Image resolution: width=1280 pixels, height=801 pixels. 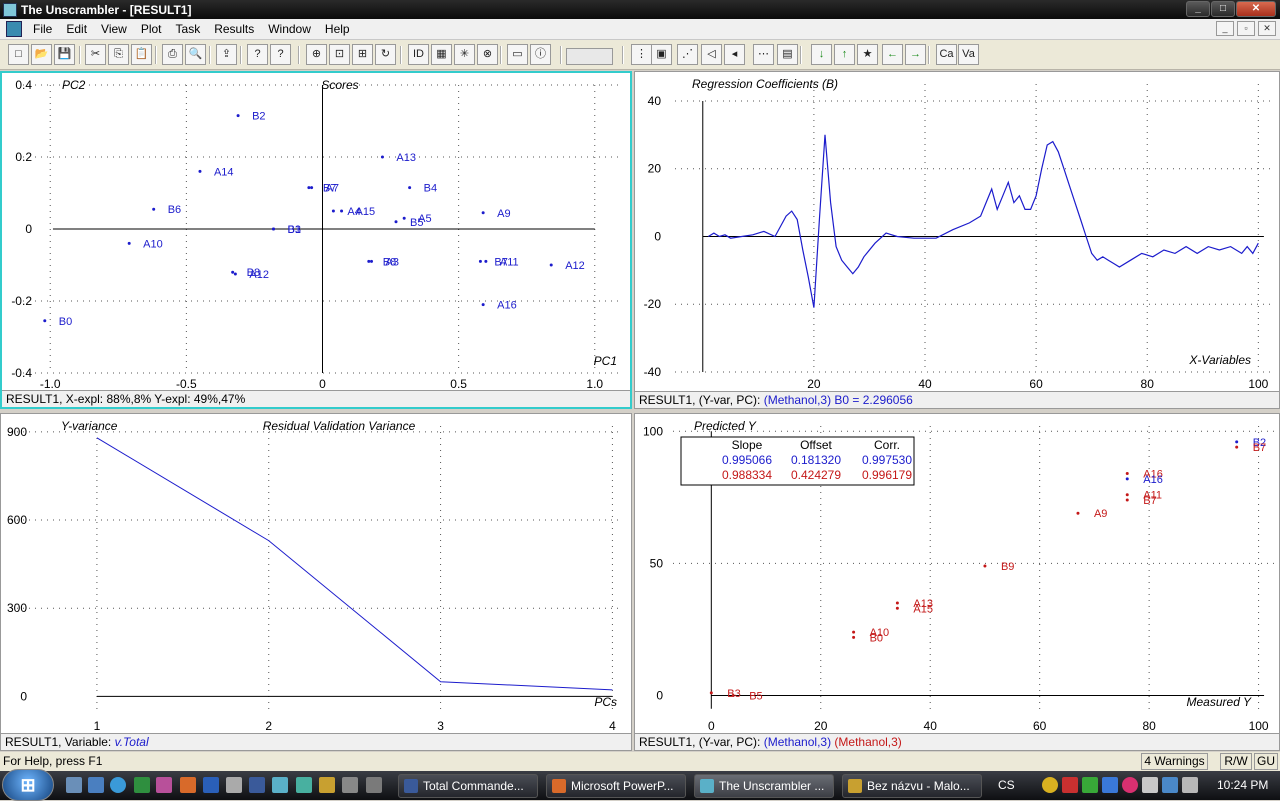 I want to click on menu-window: Window, so click(x=289, y=29).